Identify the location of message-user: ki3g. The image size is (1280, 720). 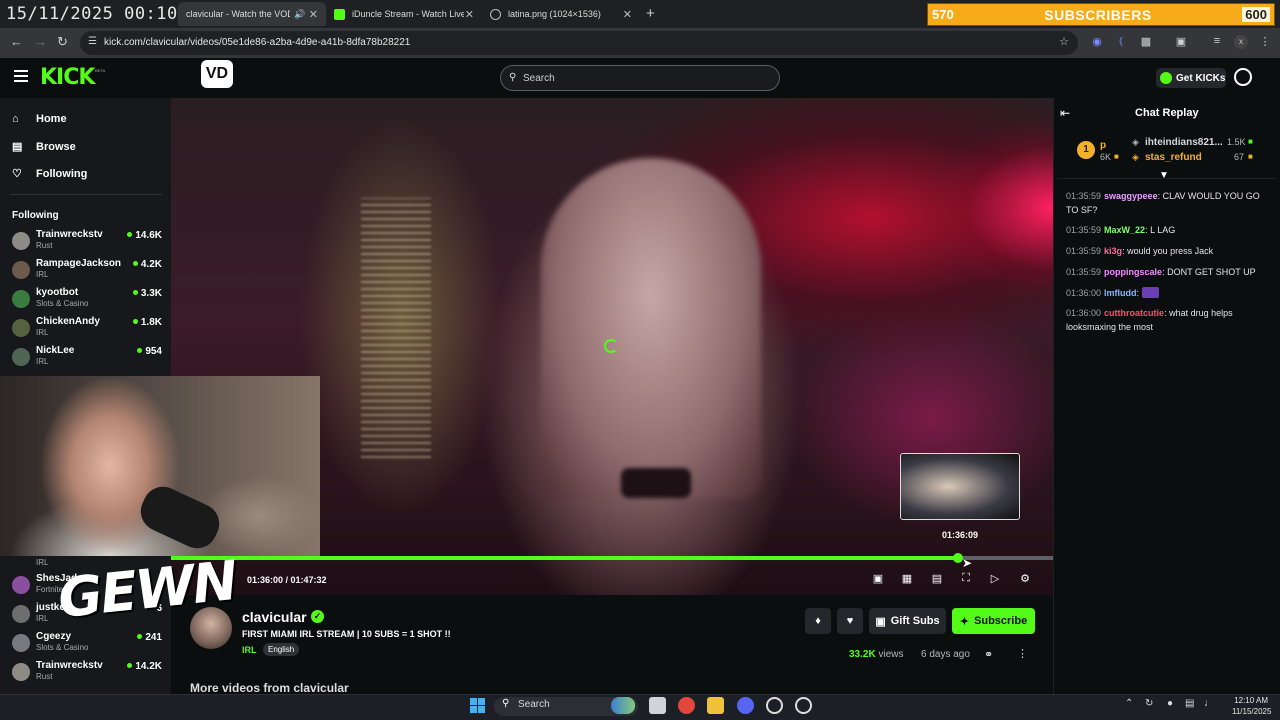
(1113, 251).